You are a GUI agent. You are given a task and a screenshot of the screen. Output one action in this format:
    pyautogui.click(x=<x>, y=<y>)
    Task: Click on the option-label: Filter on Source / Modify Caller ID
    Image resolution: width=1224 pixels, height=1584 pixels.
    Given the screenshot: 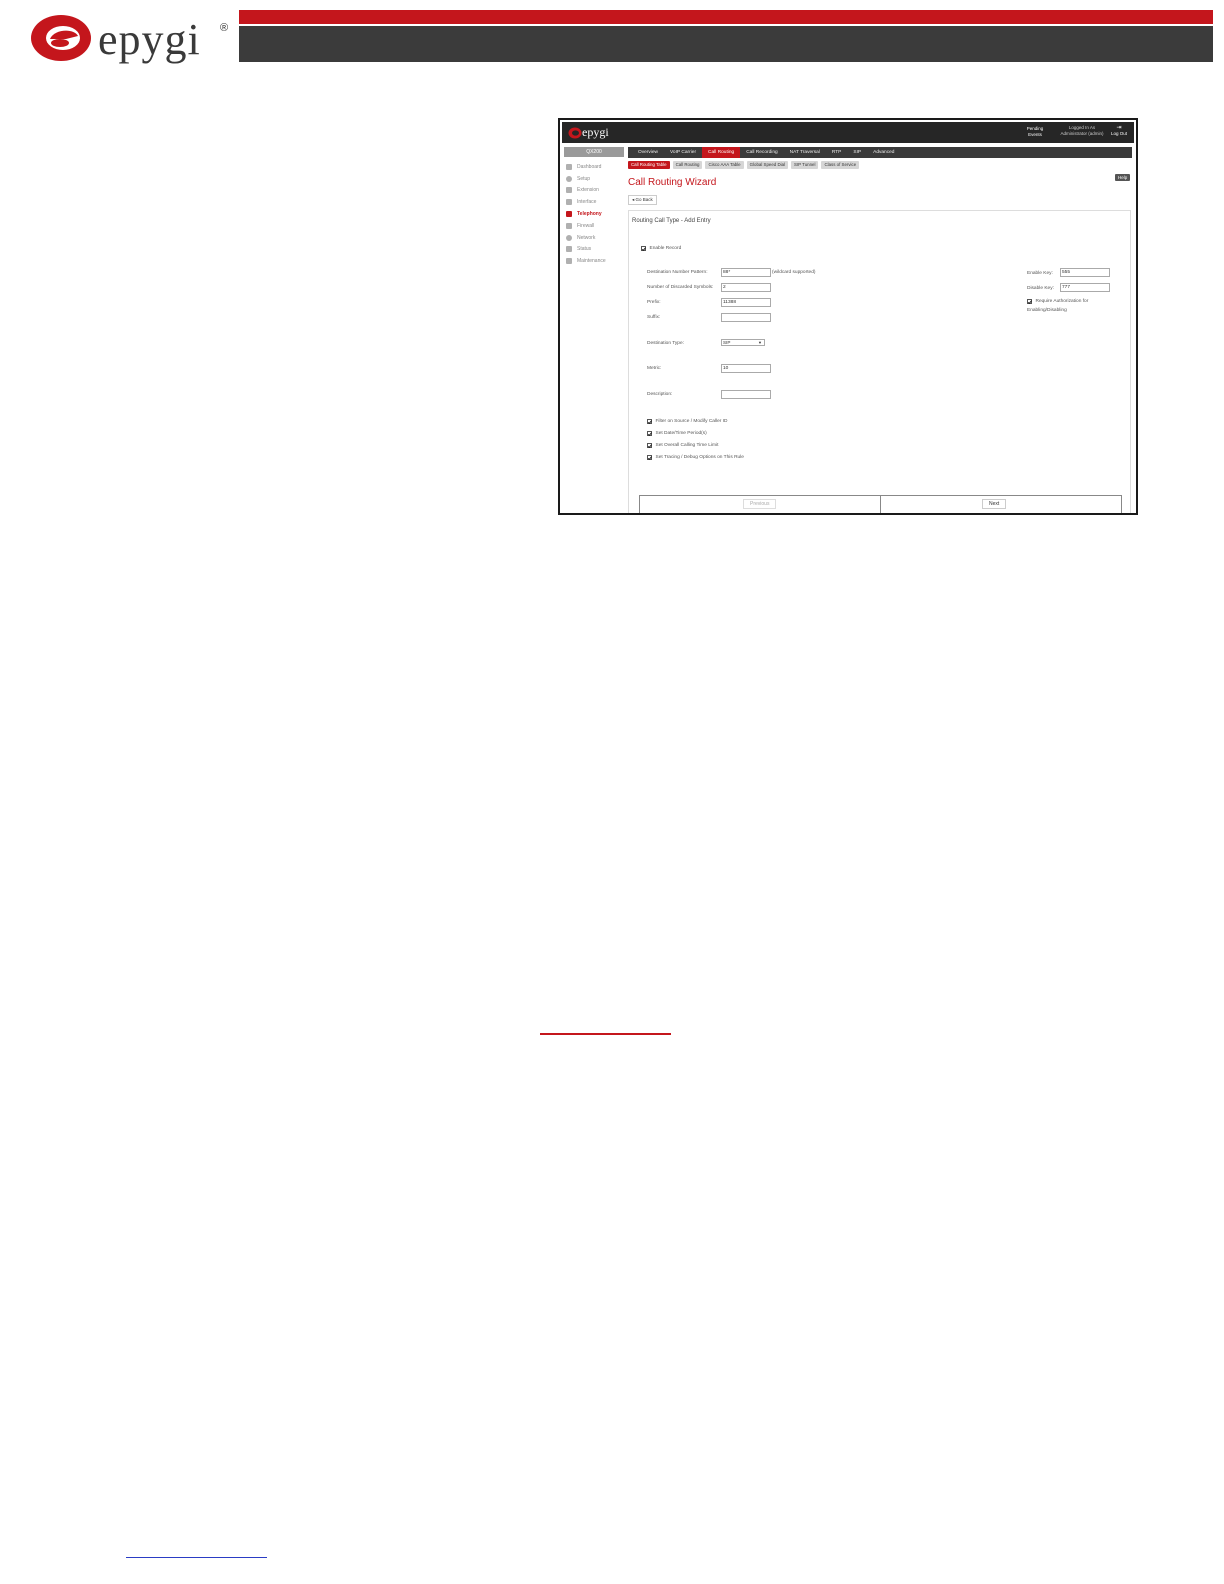 What is the action you would take?
    pyautogui.click(x=691, y=421)
    